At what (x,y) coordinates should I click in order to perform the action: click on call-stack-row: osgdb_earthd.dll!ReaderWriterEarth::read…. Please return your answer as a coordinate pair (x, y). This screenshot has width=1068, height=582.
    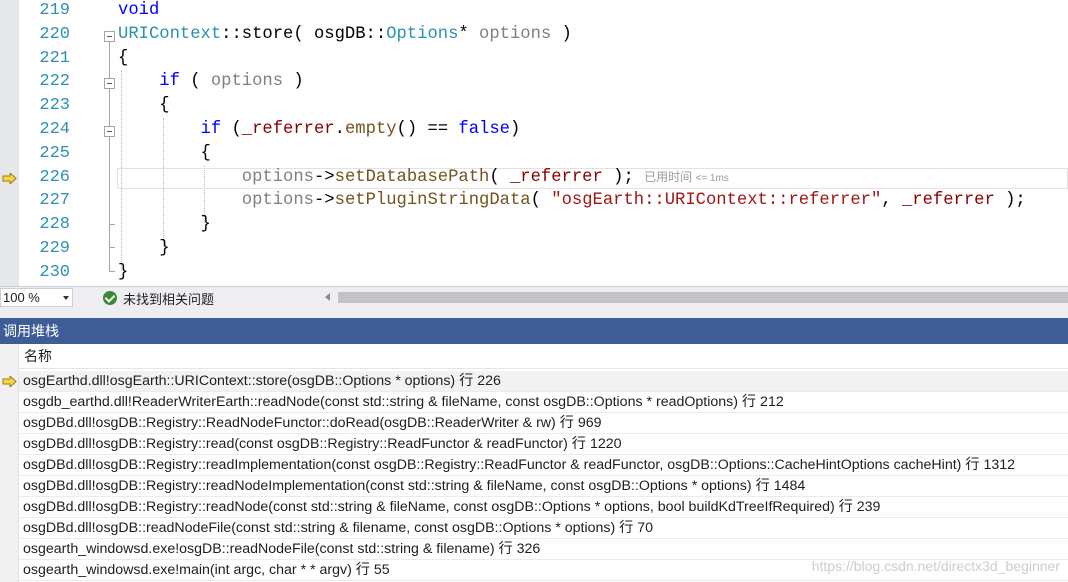
    Looking at the image, I should click on (534, 402).